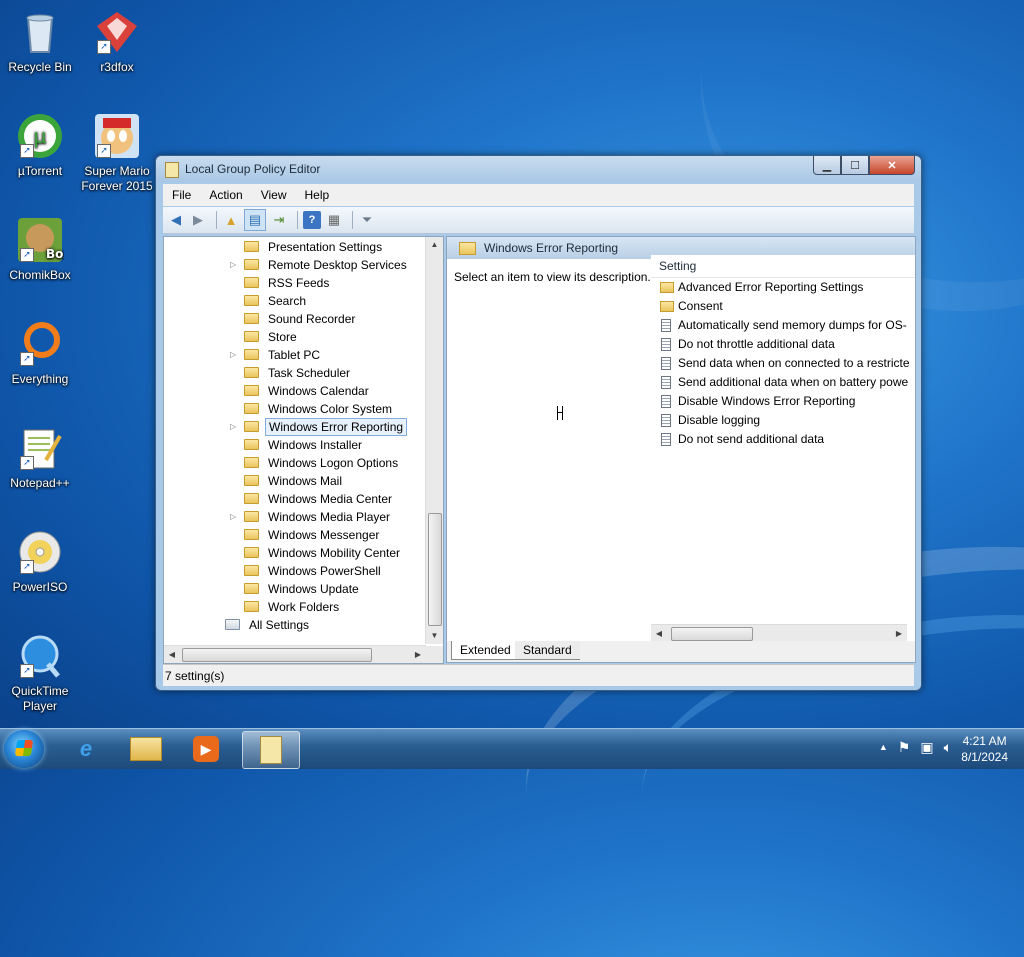 The image size is (1024, 957). What do you see at coordinates (434, 440) in the screenshot?
I see `tree-vertical-scrollbar: ▲ ▼` at bounding box center [434, 440].